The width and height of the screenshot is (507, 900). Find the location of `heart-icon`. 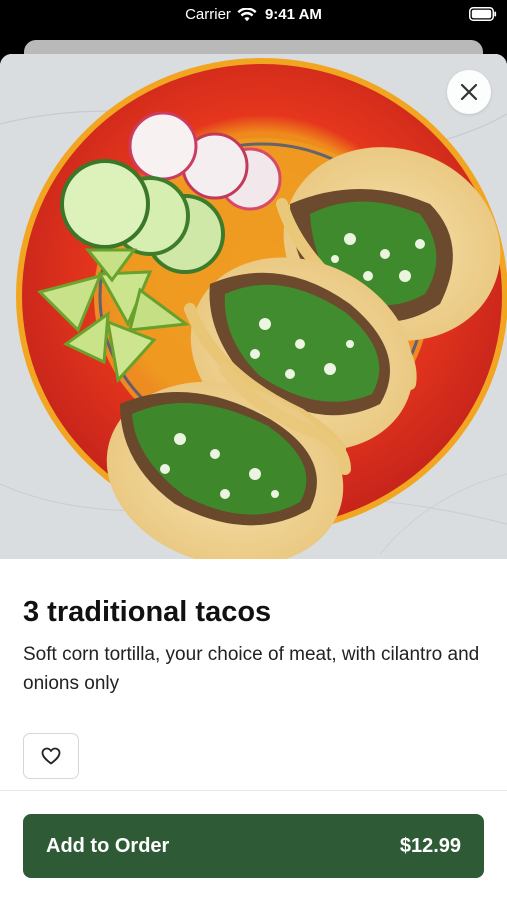

heart-icon is located at coordinates (51, 756).